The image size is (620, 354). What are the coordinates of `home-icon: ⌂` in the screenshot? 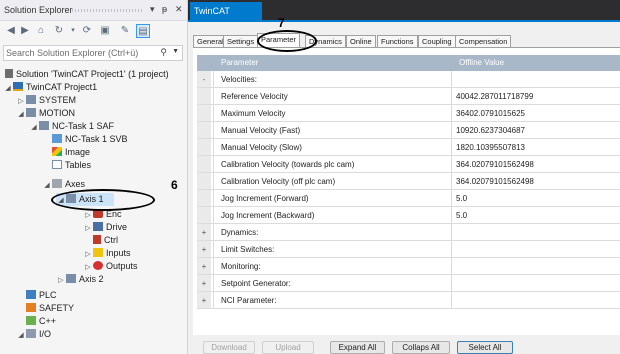 It's located at (41, 31).